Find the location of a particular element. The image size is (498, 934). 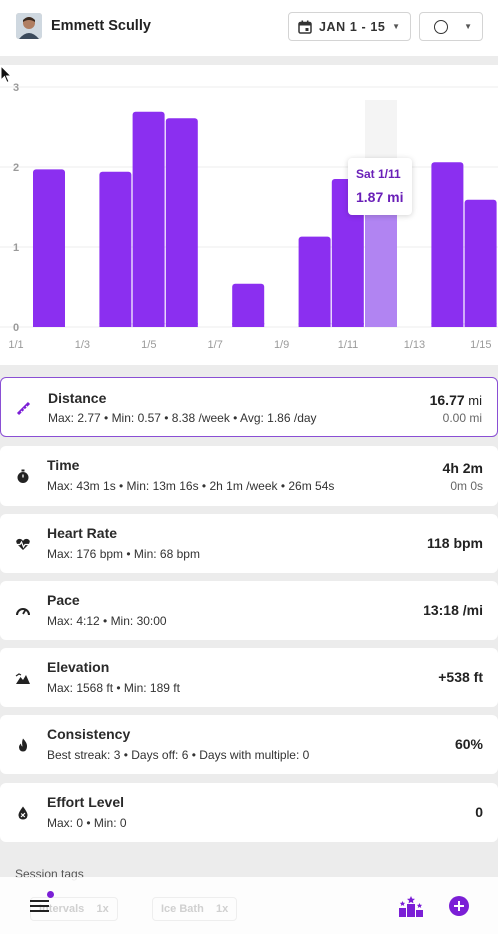

menu-icon is located at coordinates (40, 906).